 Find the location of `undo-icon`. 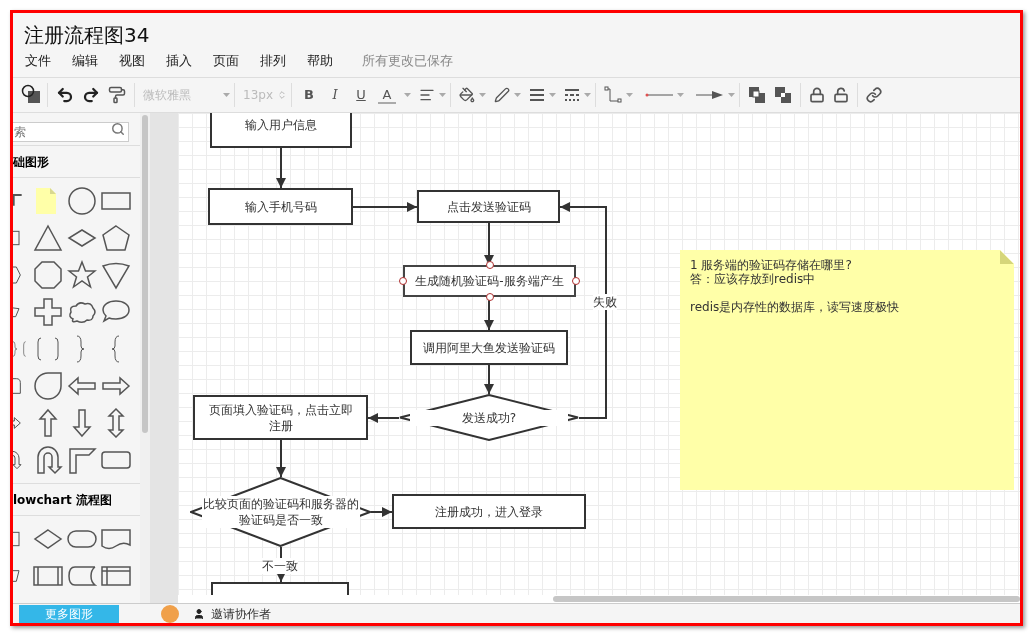

undo-icon is located at coordinates (65, 95).